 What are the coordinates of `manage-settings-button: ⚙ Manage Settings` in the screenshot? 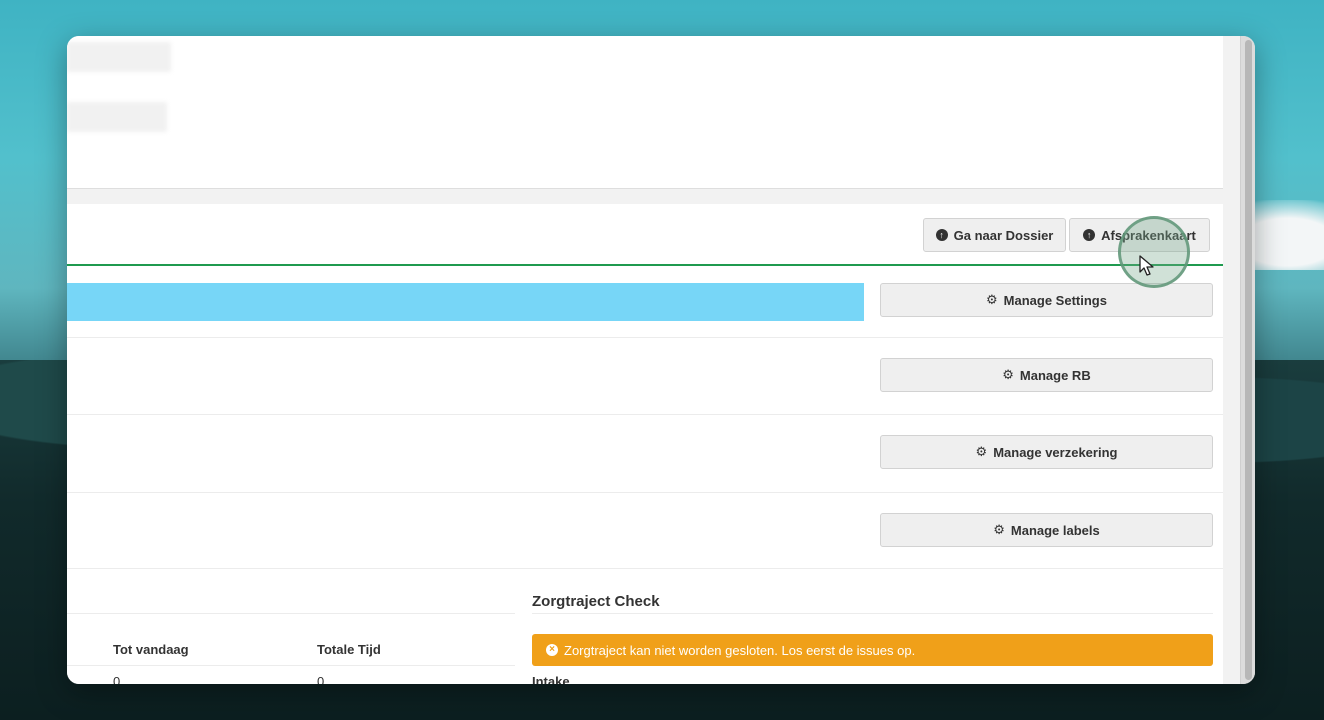 It's located at (1046, 300).